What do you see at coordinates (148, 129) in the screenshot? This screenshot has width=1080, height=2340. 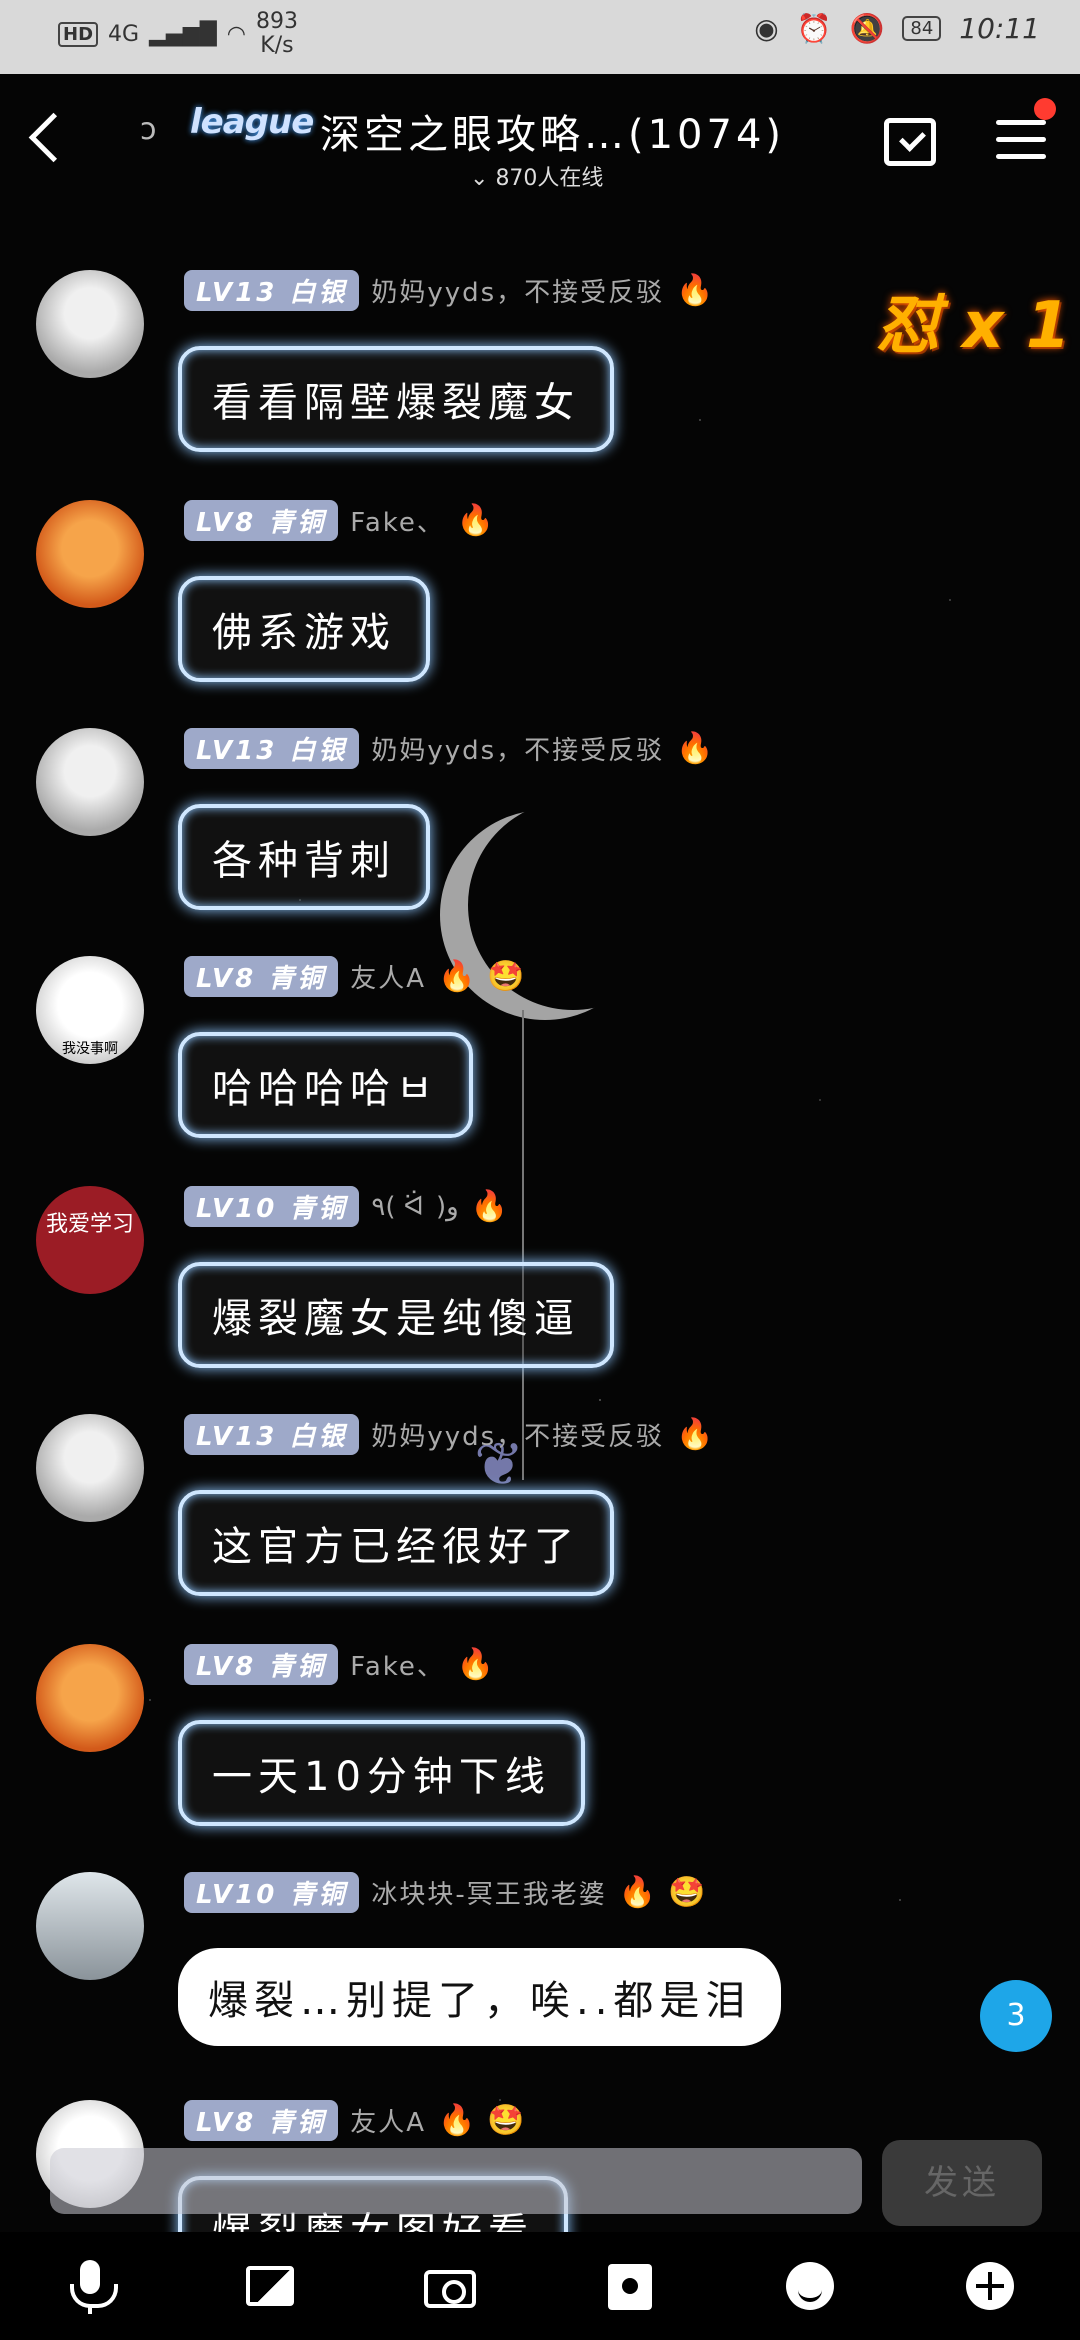 I see `earpiece-icon: ↄ` at bounding box center [148, 129].